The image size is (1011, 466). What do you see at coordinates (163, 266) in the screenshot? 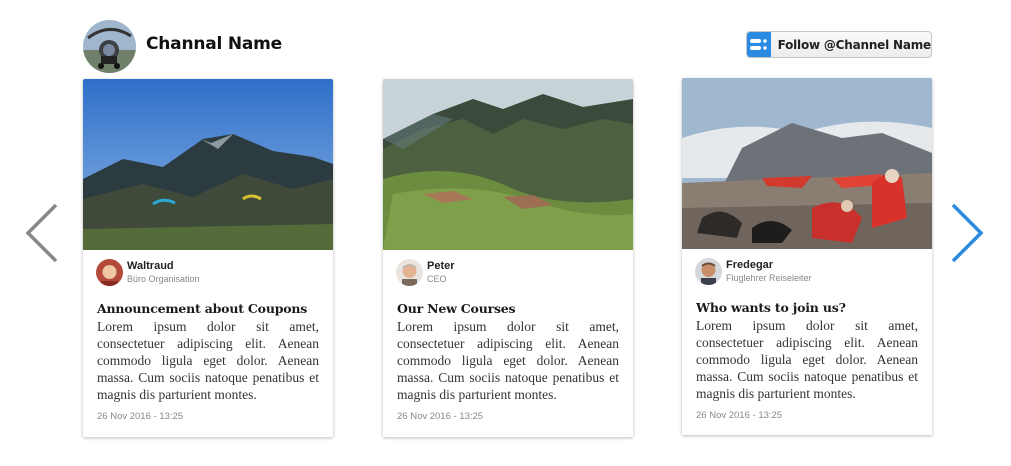
I see `author-name: Waltraud` at bounding box center [163, 266].